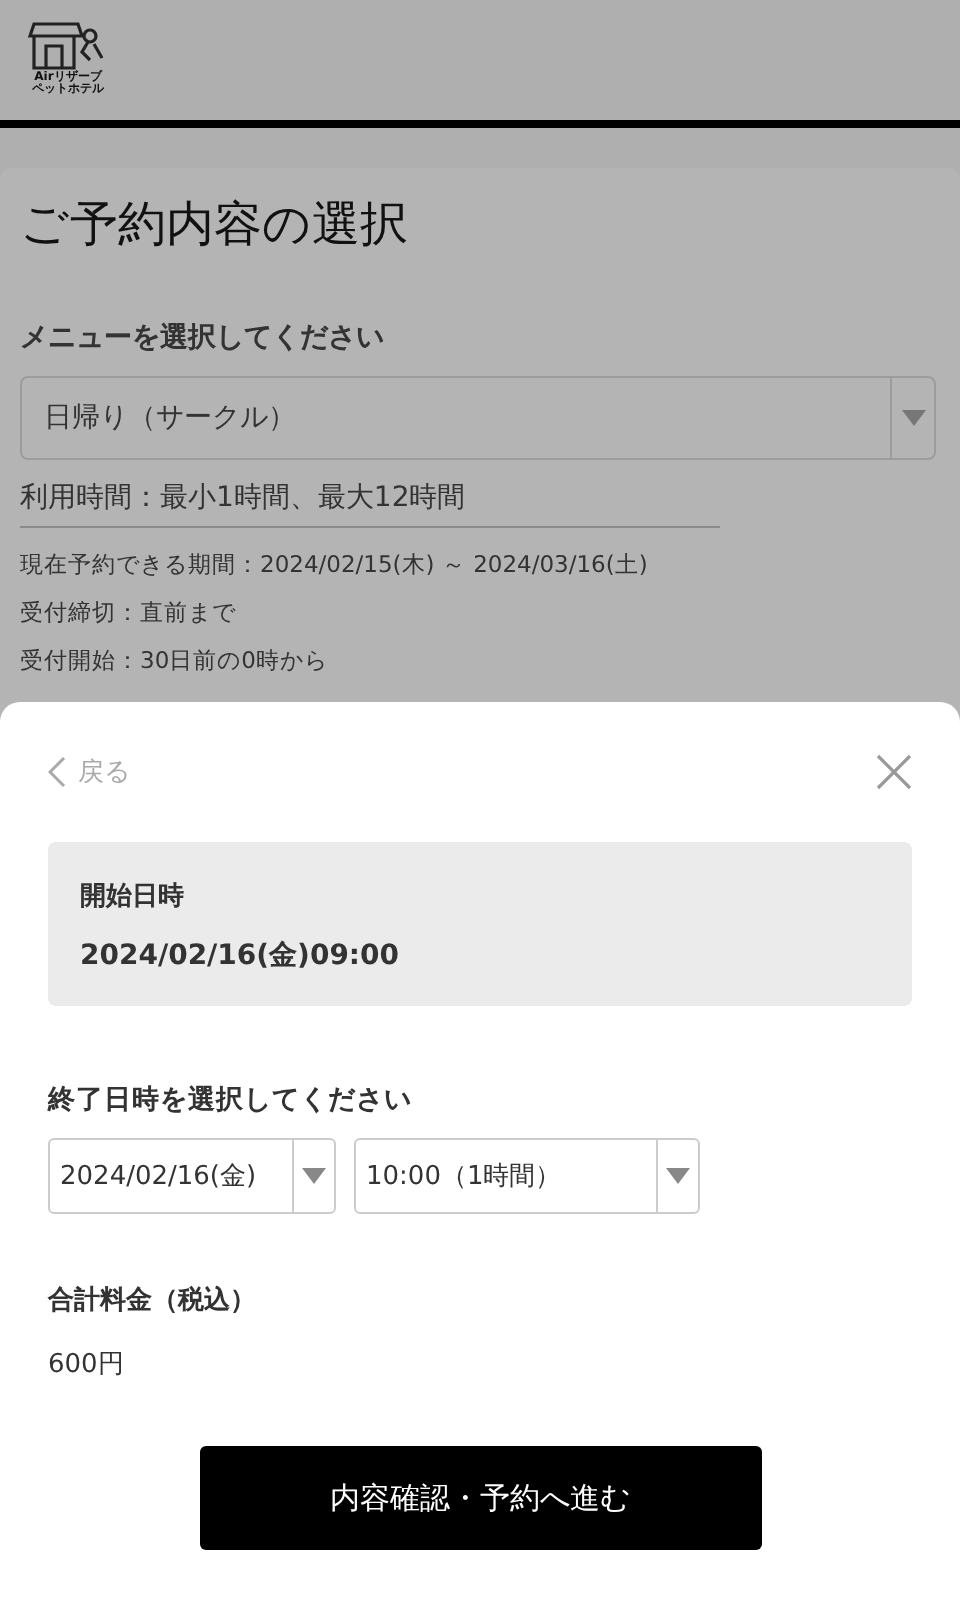 The width and height of the screenshot is (960, 1600). I want to click on info-text: 現在予約できる期間：2024/02/15(木) ～ 2024/03/16(土), so click(335, 565).